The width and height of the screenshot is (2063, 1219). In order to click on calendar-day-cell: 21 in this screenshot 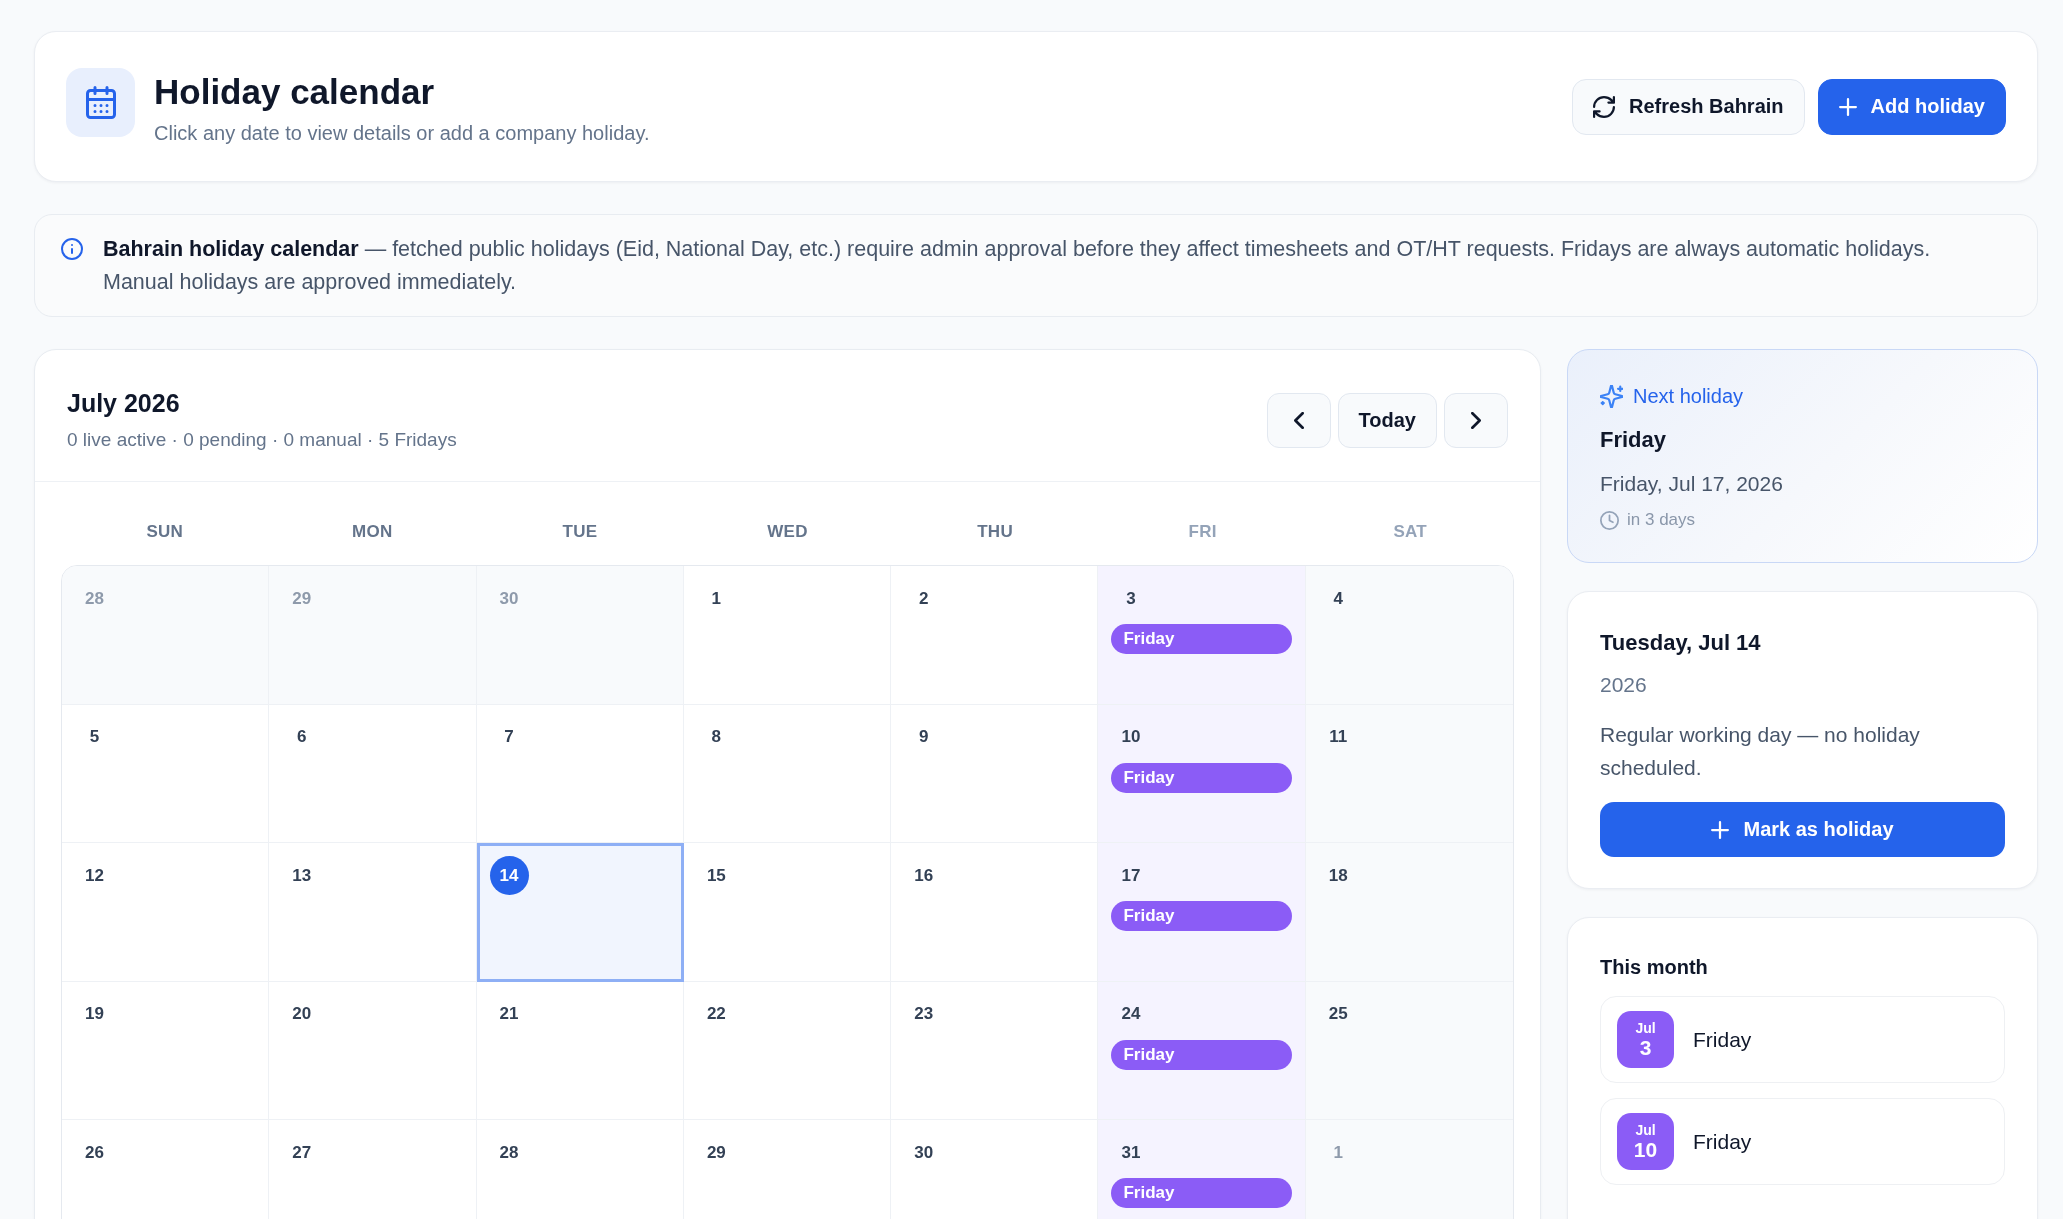, I will do `click(580, 1051)`.